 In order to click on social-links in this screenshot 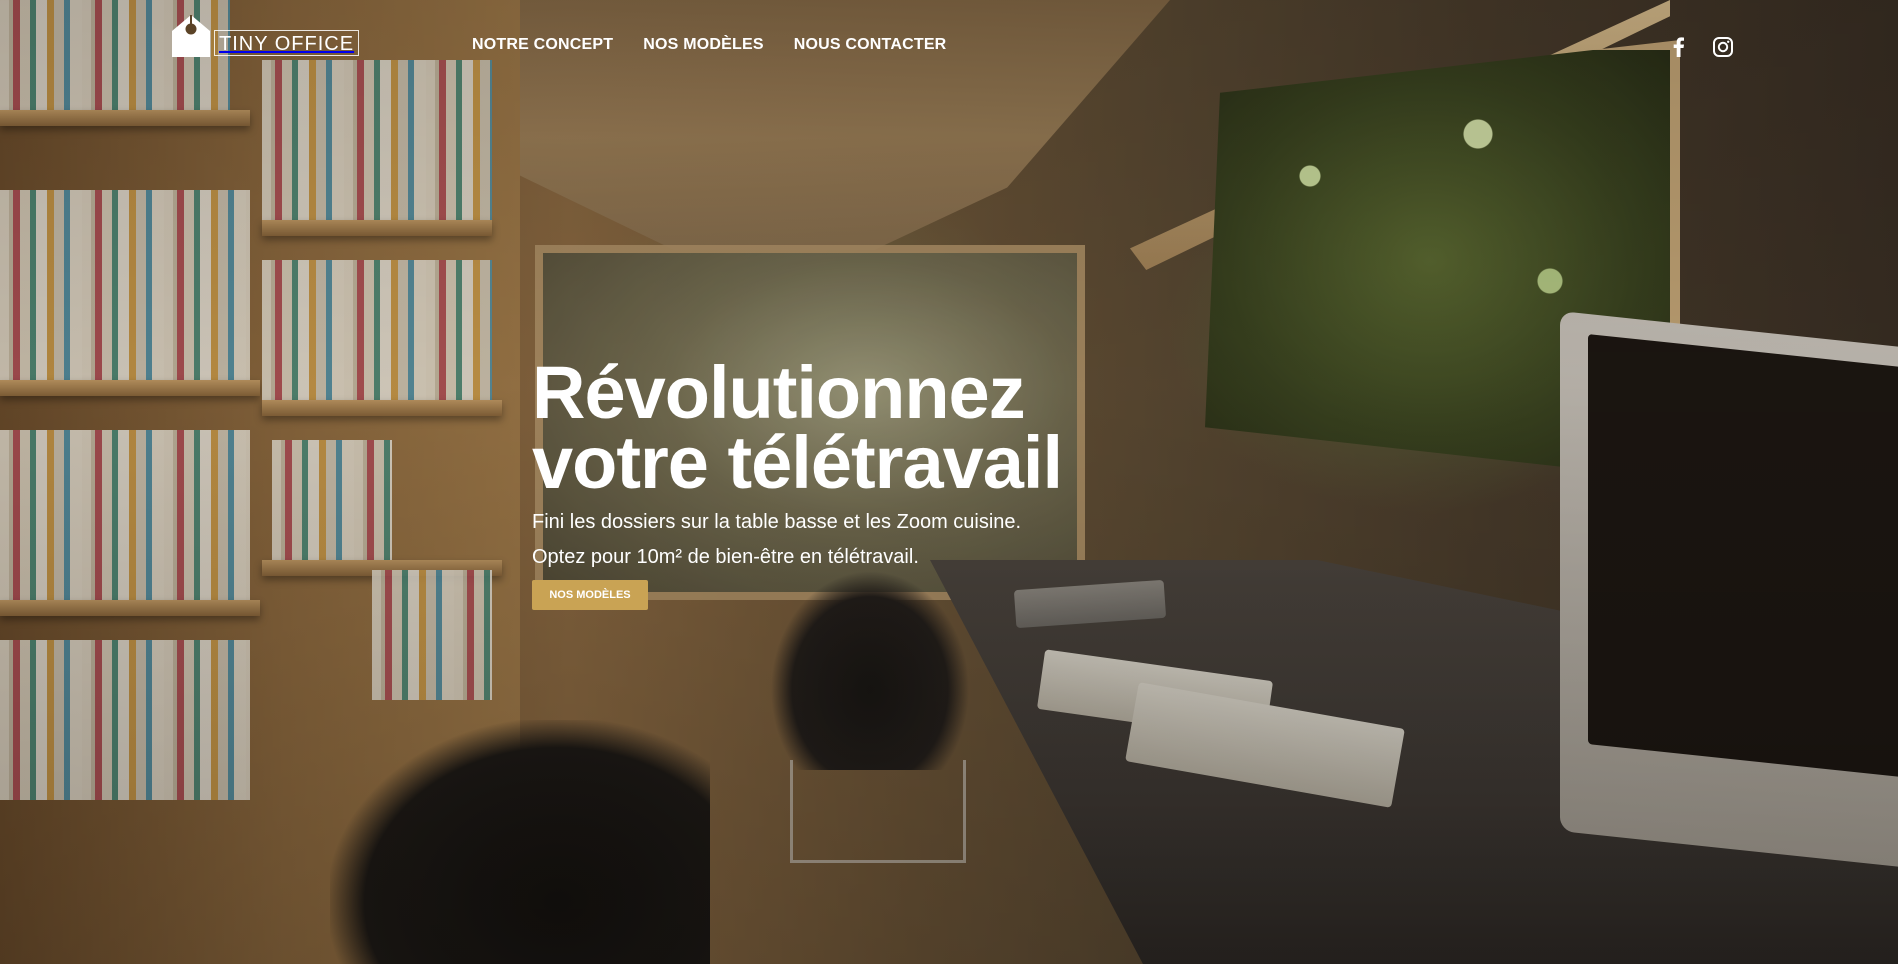, I will do `click(1701, 47)`.